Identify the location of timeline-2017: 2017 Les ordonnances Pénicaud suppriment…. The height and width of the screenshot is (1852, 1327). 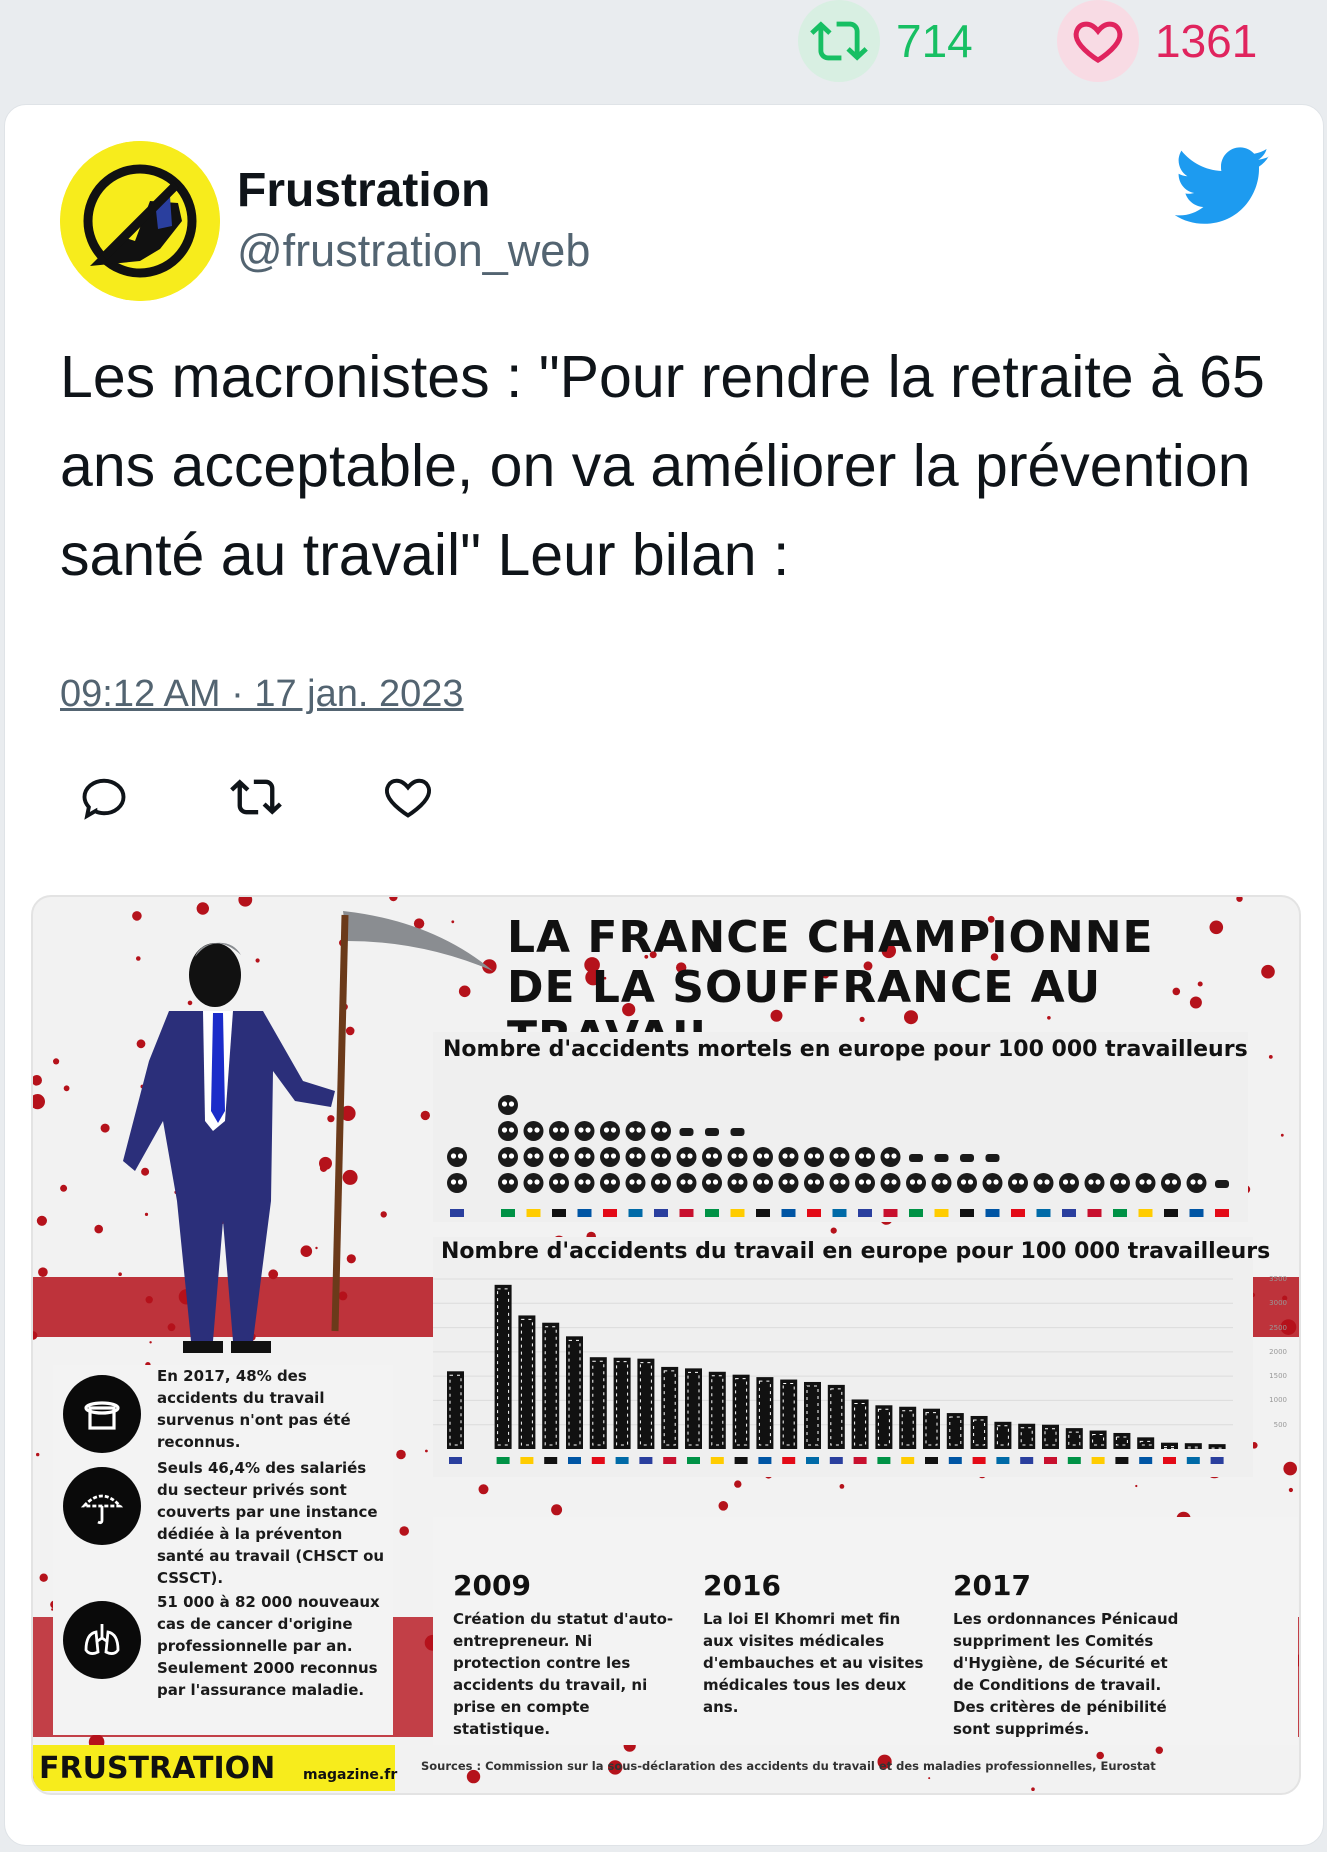
(1068, 1654).